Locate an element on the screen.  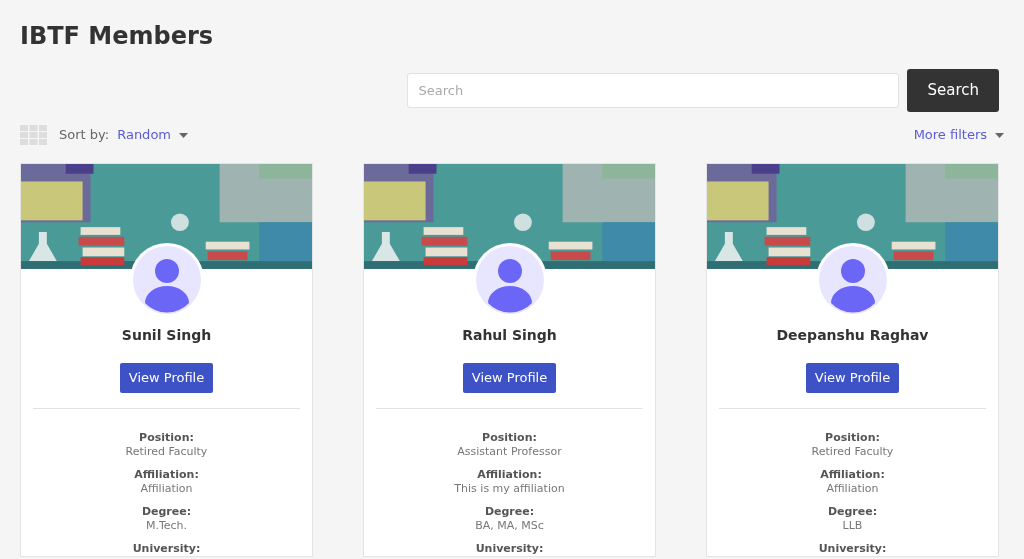
search-field: Search is located at coordinates (653, 90).